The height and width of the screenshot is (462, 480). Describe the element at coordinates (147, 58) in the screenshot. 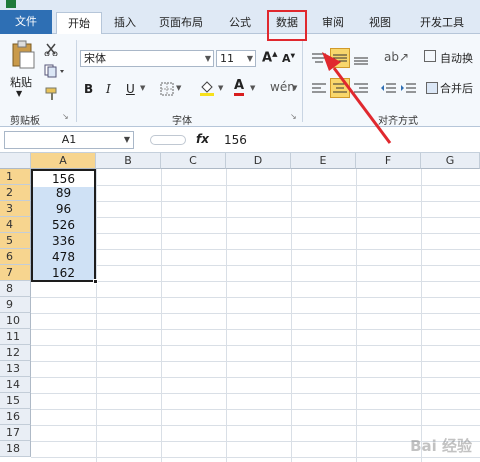

I see `font-name-combo: 宋体 ▼` at that location.